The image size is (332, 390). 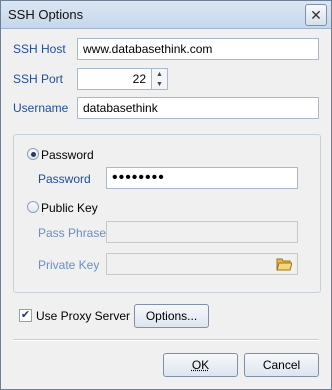 What do you see at coordinates (202, 232) in the screenshot?
I see `pass-phrase-input` at bounding box center [202, 232].